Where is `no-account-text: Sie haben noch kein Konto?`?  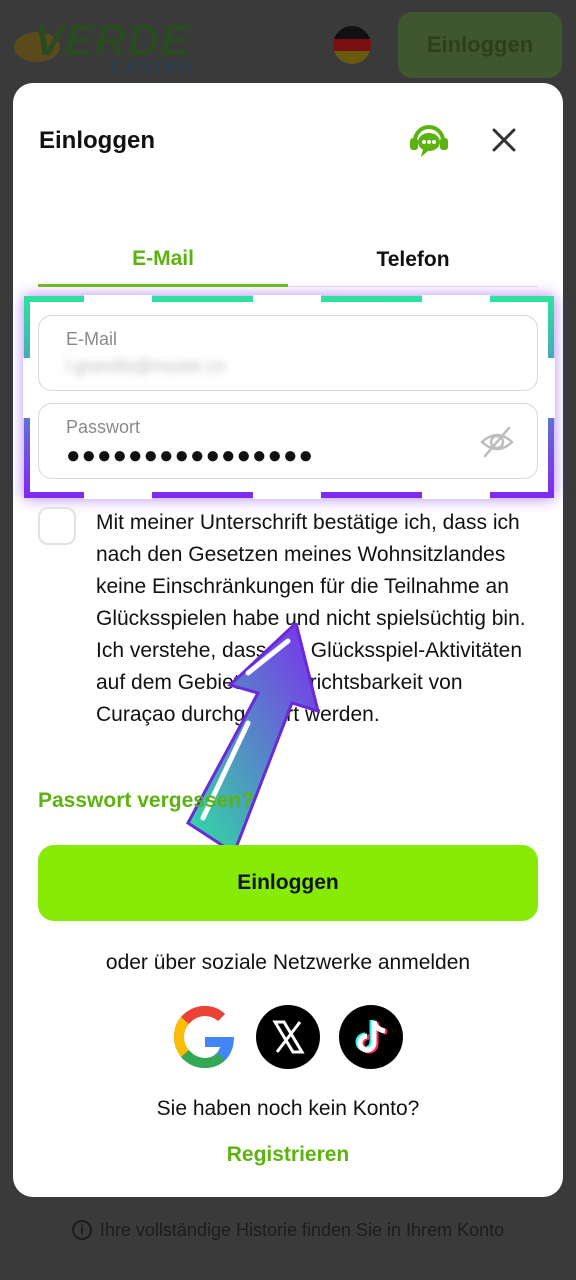 no-account-text: Sie haben noch kein Konto? is located at coordinates (288, 1108).